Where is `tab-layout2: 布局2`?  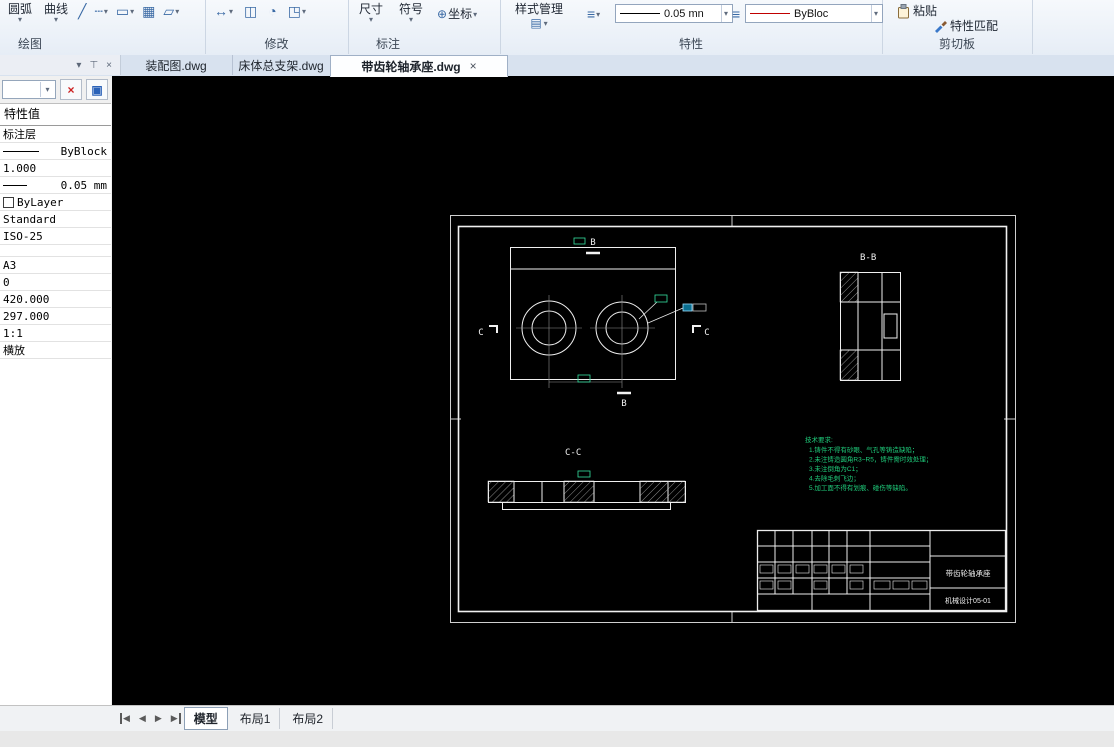
tab-layout2: 布局2 is located at coordinates (308, 718).